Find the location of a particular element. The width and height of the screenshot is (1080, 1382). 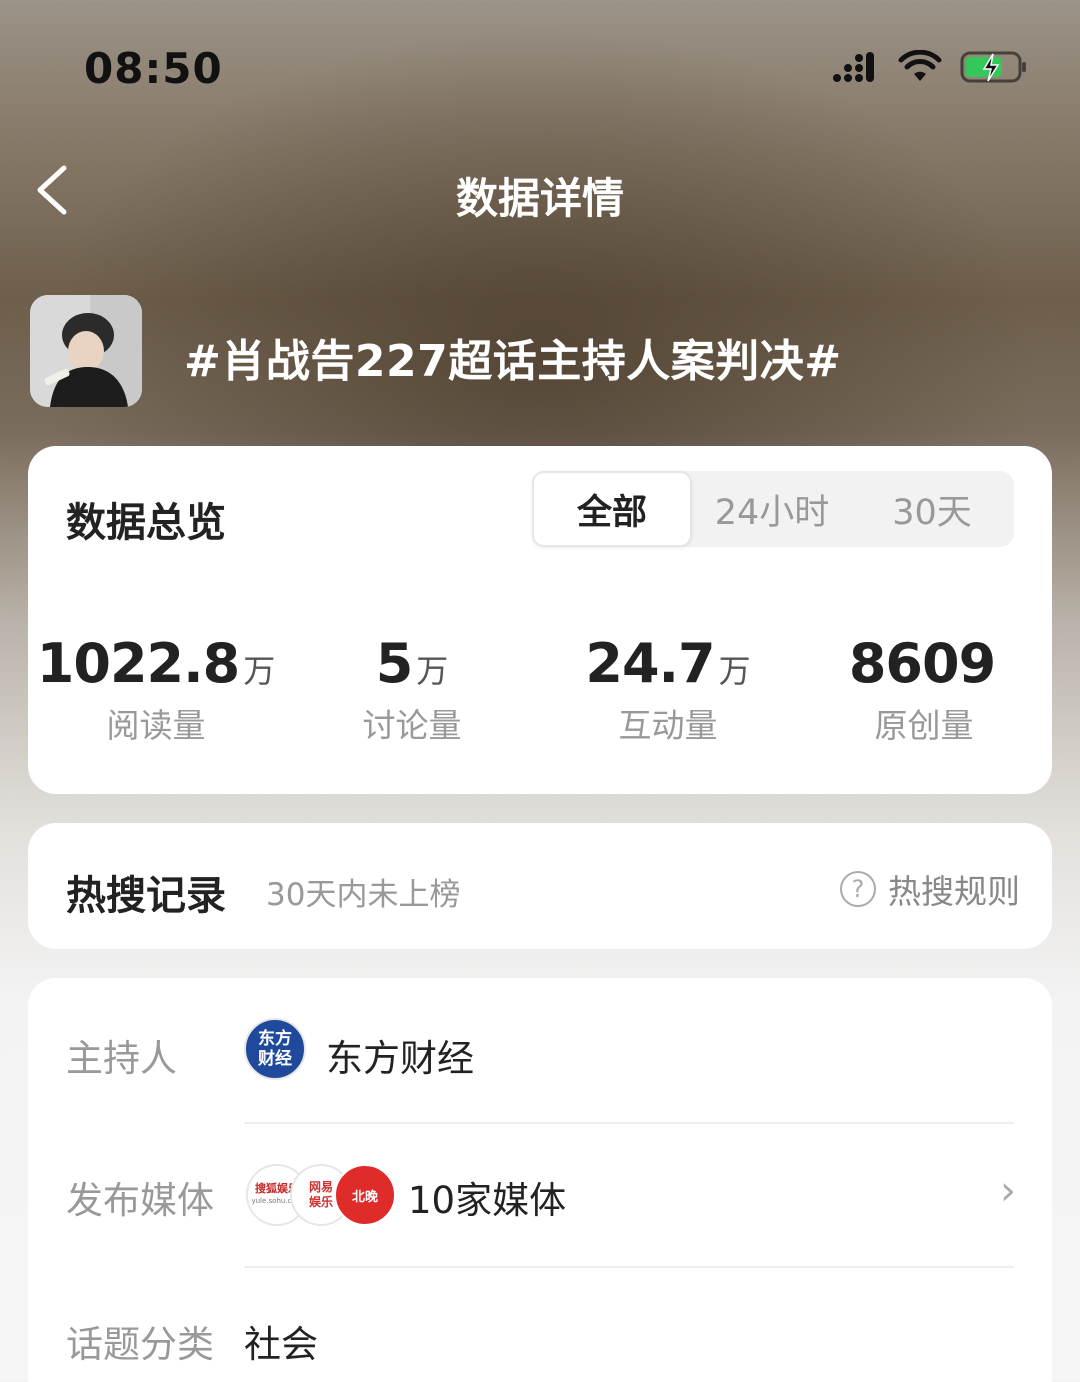

overview-title: 数据总览 is located at coordinates (146, 523).